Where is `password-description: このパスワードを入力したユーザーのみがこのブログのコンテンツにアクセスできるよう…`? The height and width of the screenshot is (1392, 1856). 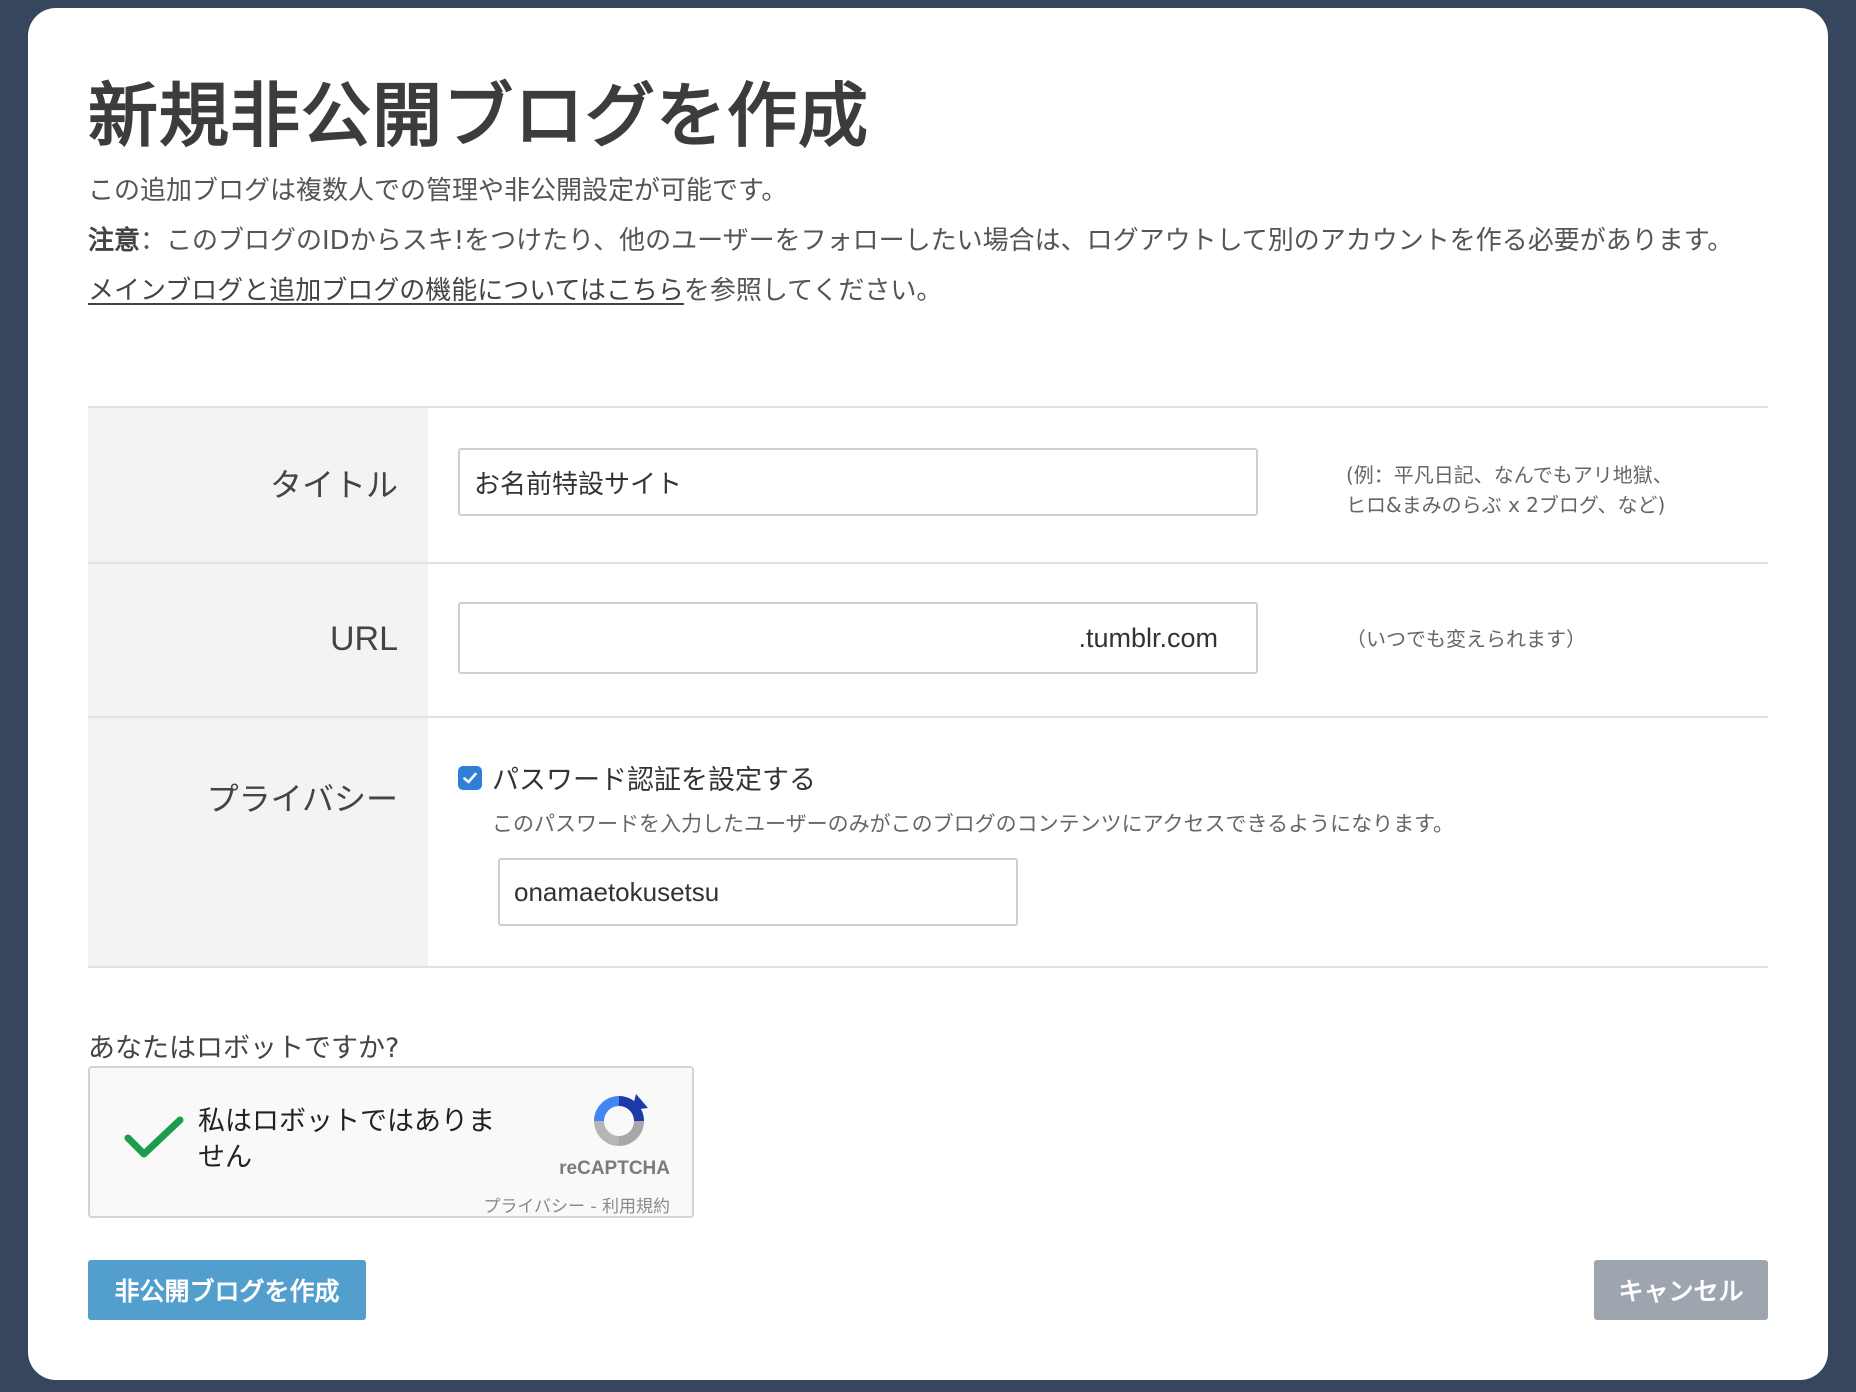
password-description: このパスワードを入力したユーザーのみがこのブログのコンテンツにアクセスできるよう… is located at coordinates (973, 824).